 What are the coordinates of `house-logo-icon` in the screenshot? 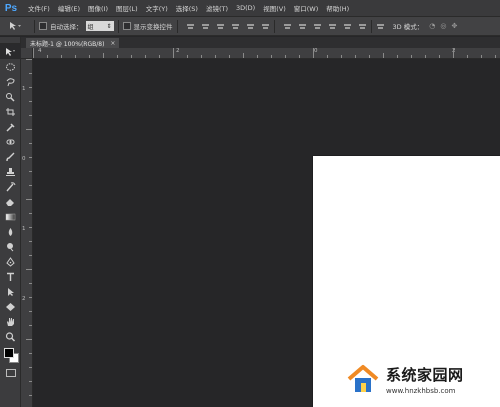 It's located at (363, 378).